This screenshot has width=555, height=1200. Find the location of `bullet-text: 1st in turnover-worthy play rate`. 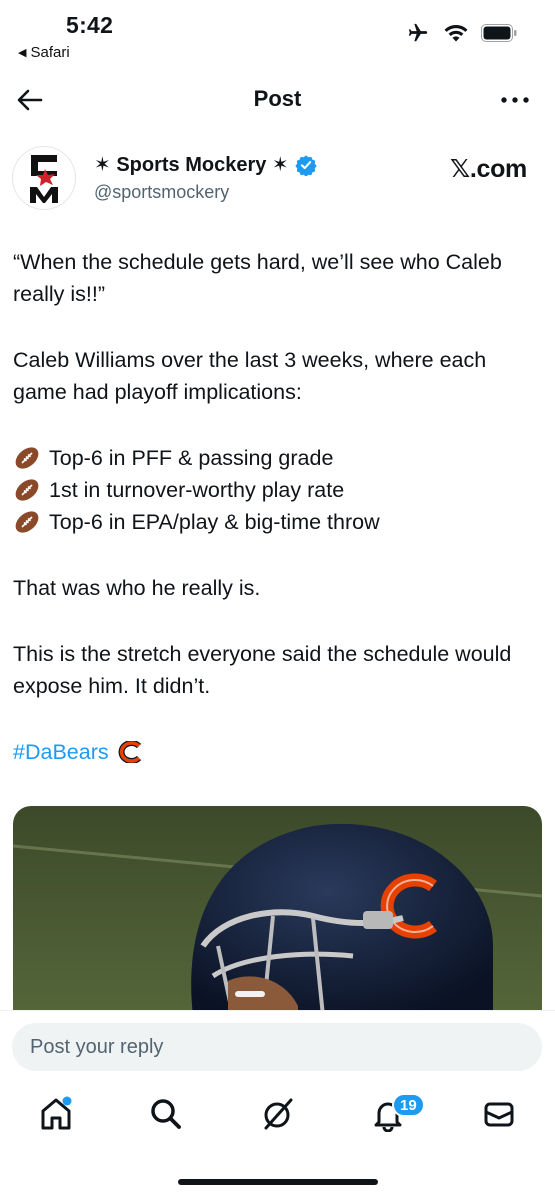

bullet-text: 1st in turnover-worthy play rate is located at coordinates (197, 490).